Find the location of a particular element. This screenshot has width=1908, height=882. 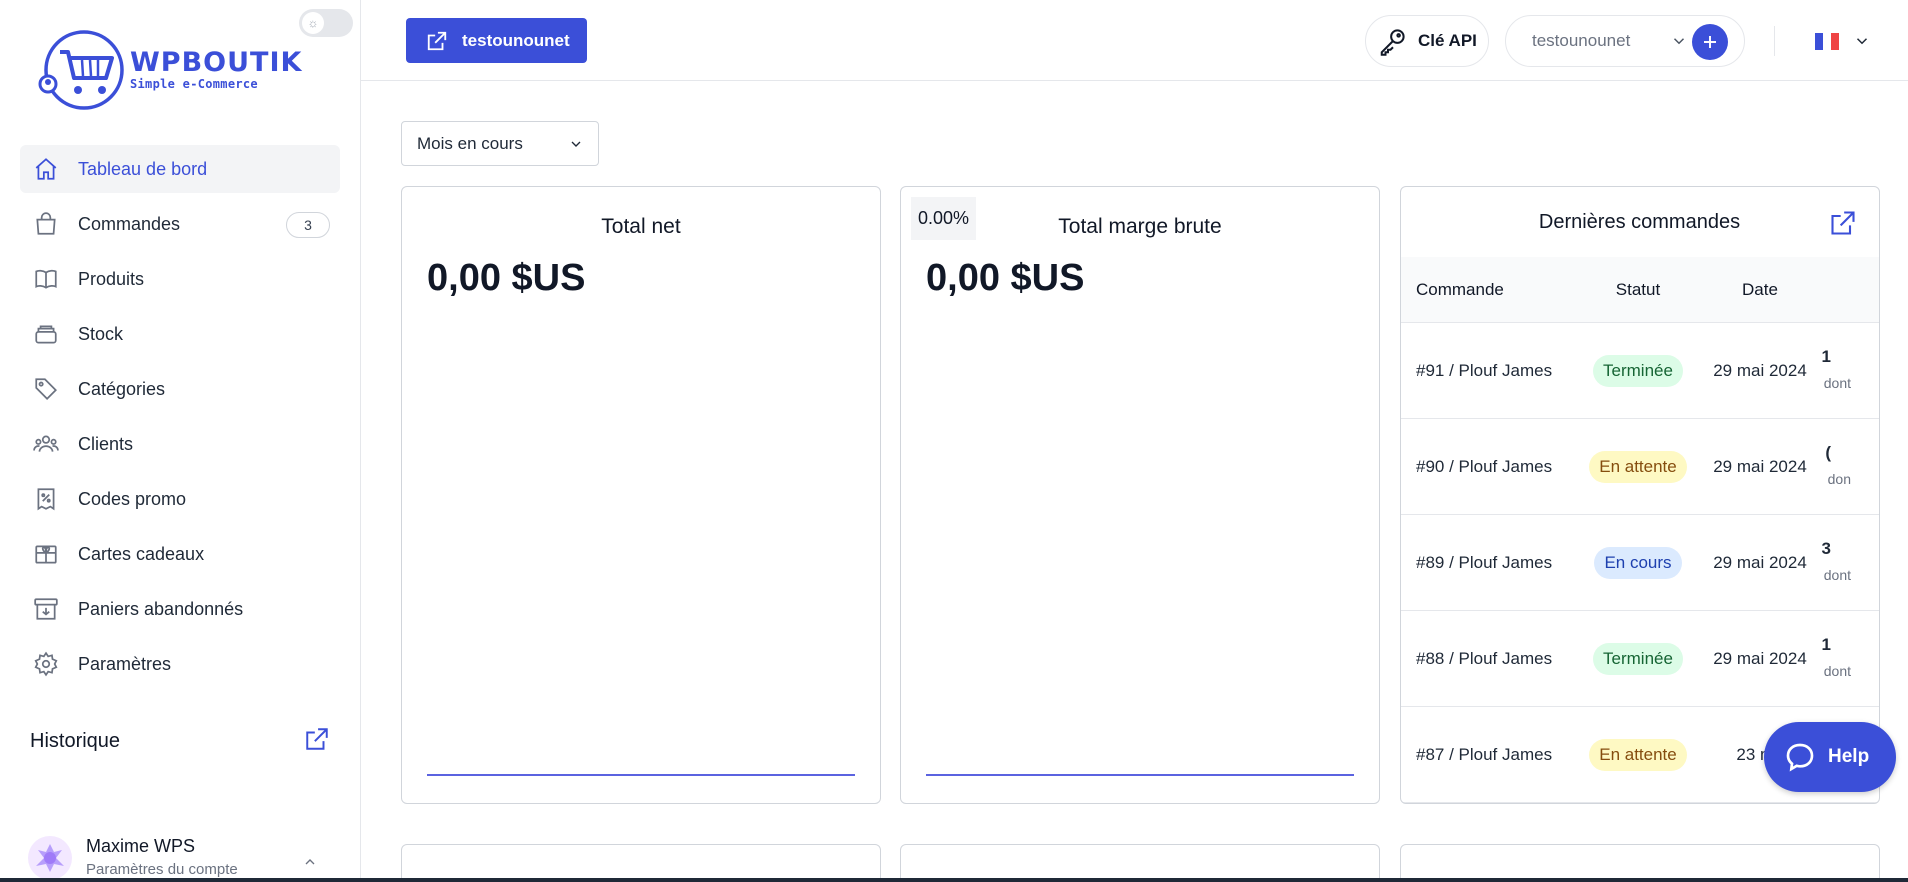

home-icon is located at coordinates (46, 169).